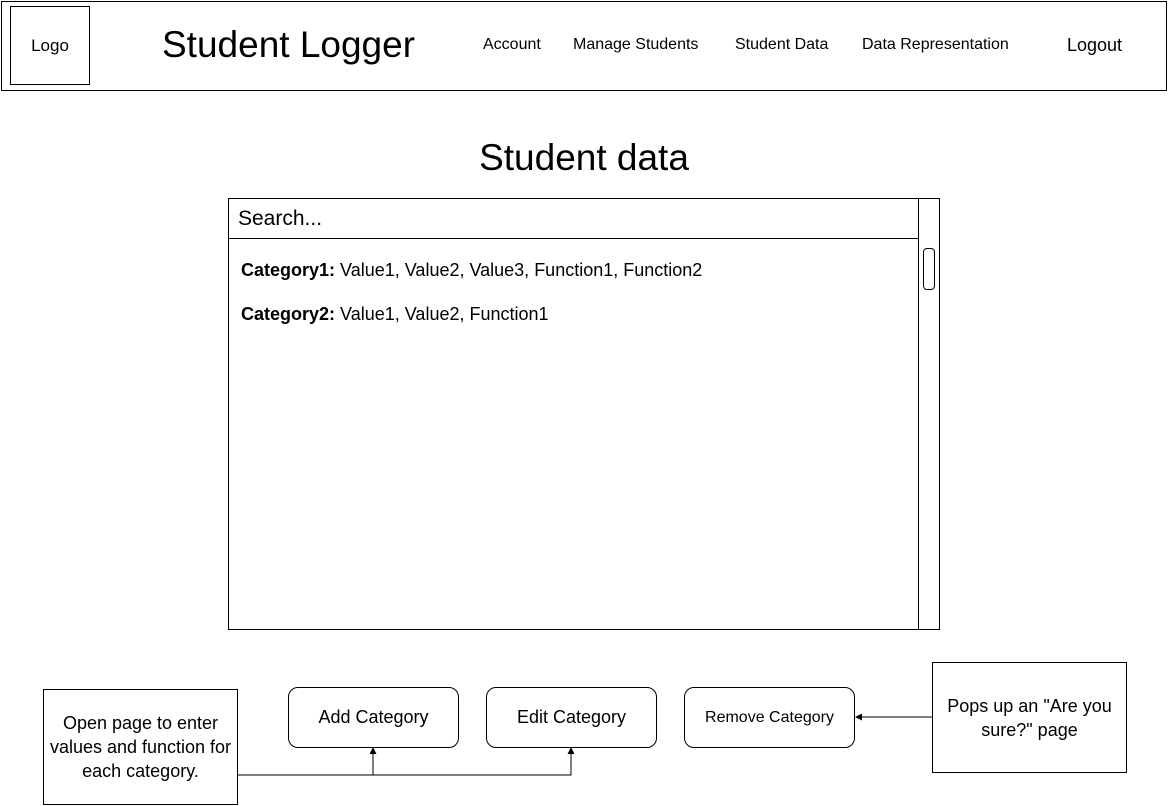 The width and height of the screenshot is (1168, 806). I want to click on remove-category-button: Remove Category, so click(769, 717).